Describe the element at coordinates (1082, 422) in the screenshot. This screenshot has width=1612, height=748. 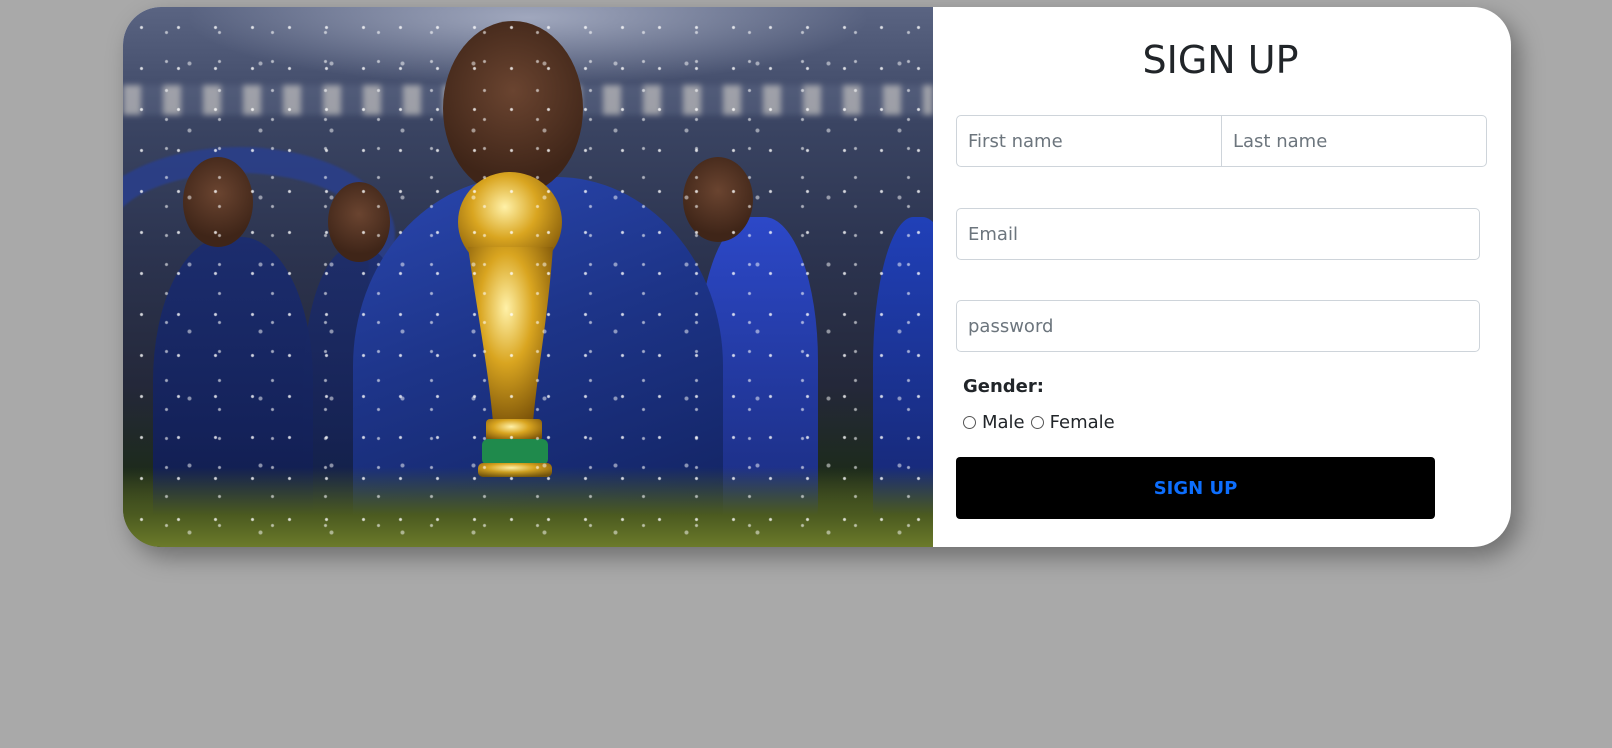
I see `gender-female-label: Female` at that location.